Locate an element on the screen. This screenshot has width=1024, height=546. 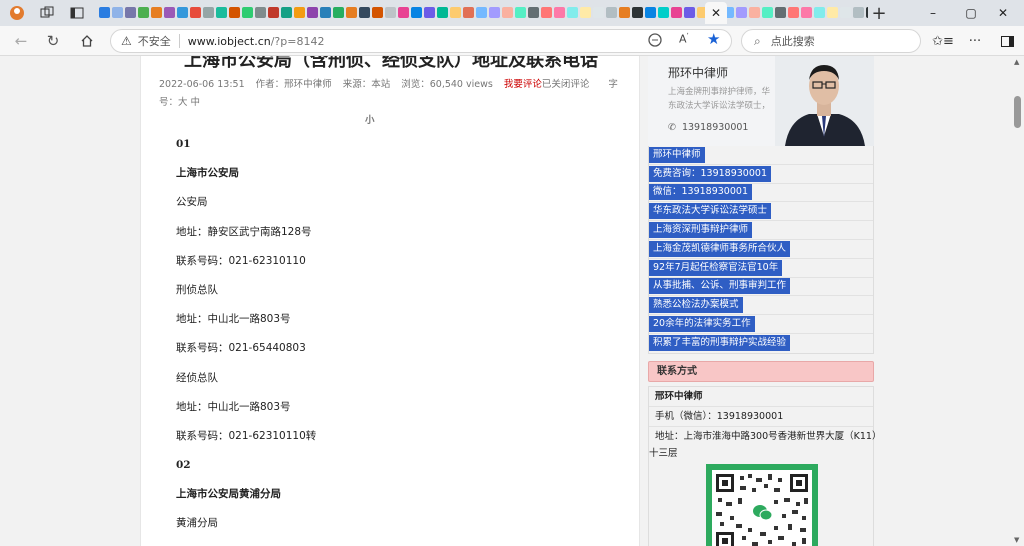
scroll-down-arrow: ▼ is located at coordinates (1016, 540).